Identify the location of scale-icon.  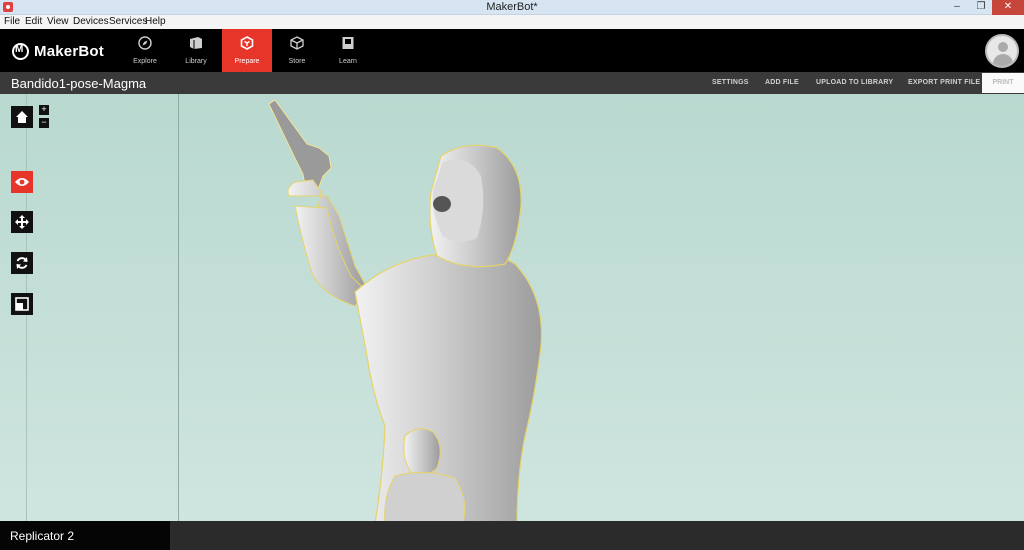
(22, 304).